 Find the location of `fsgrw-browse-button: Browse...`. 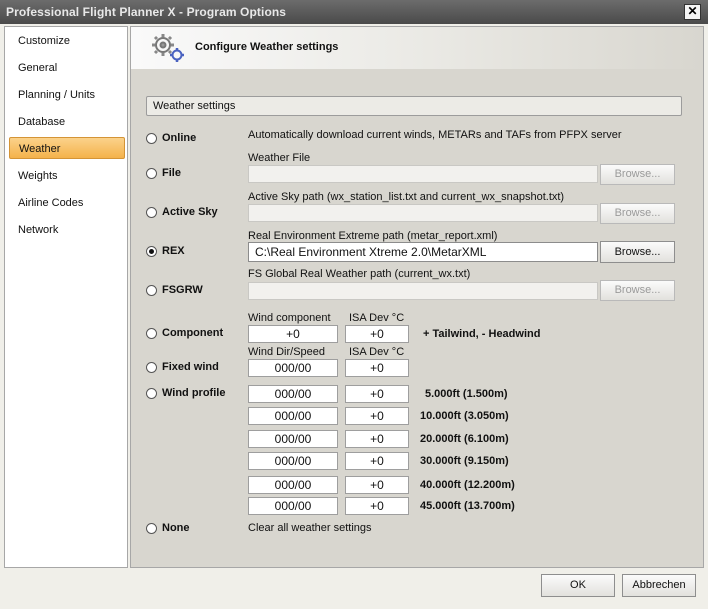

fsgrw-browse-button: Browse... is located at coordinates (637, 290).